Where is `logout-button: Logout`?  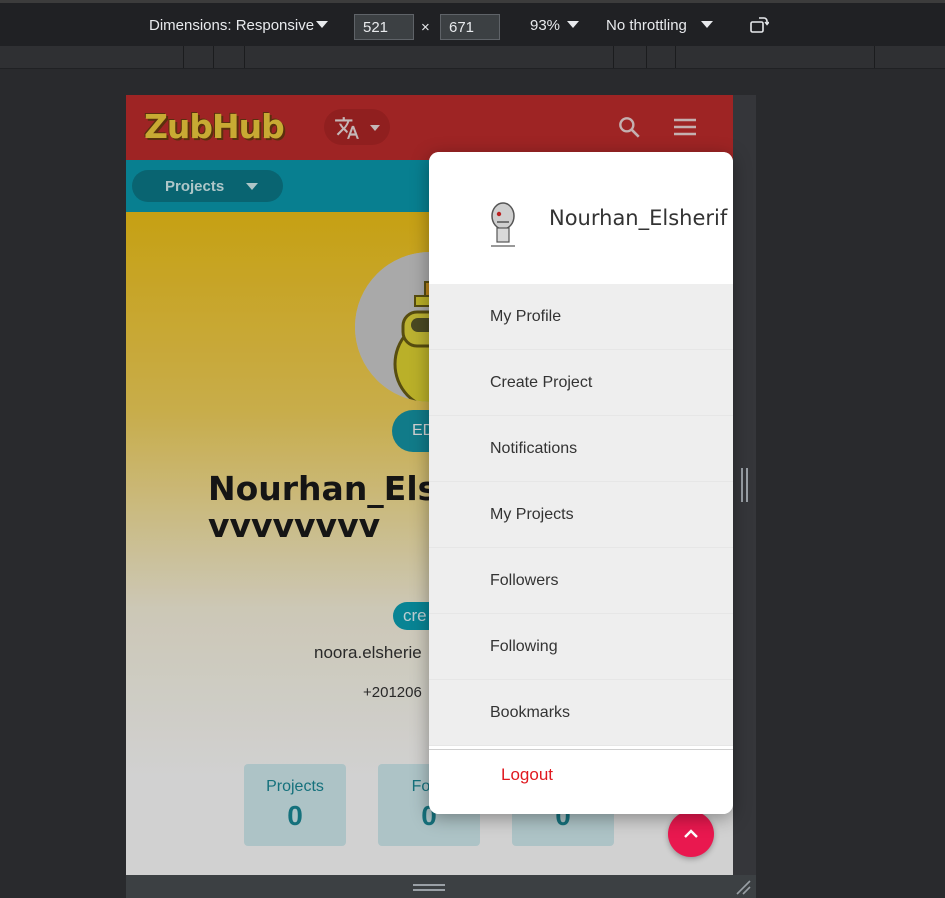
logout-button: Logout is located at coordinates (581, 781).